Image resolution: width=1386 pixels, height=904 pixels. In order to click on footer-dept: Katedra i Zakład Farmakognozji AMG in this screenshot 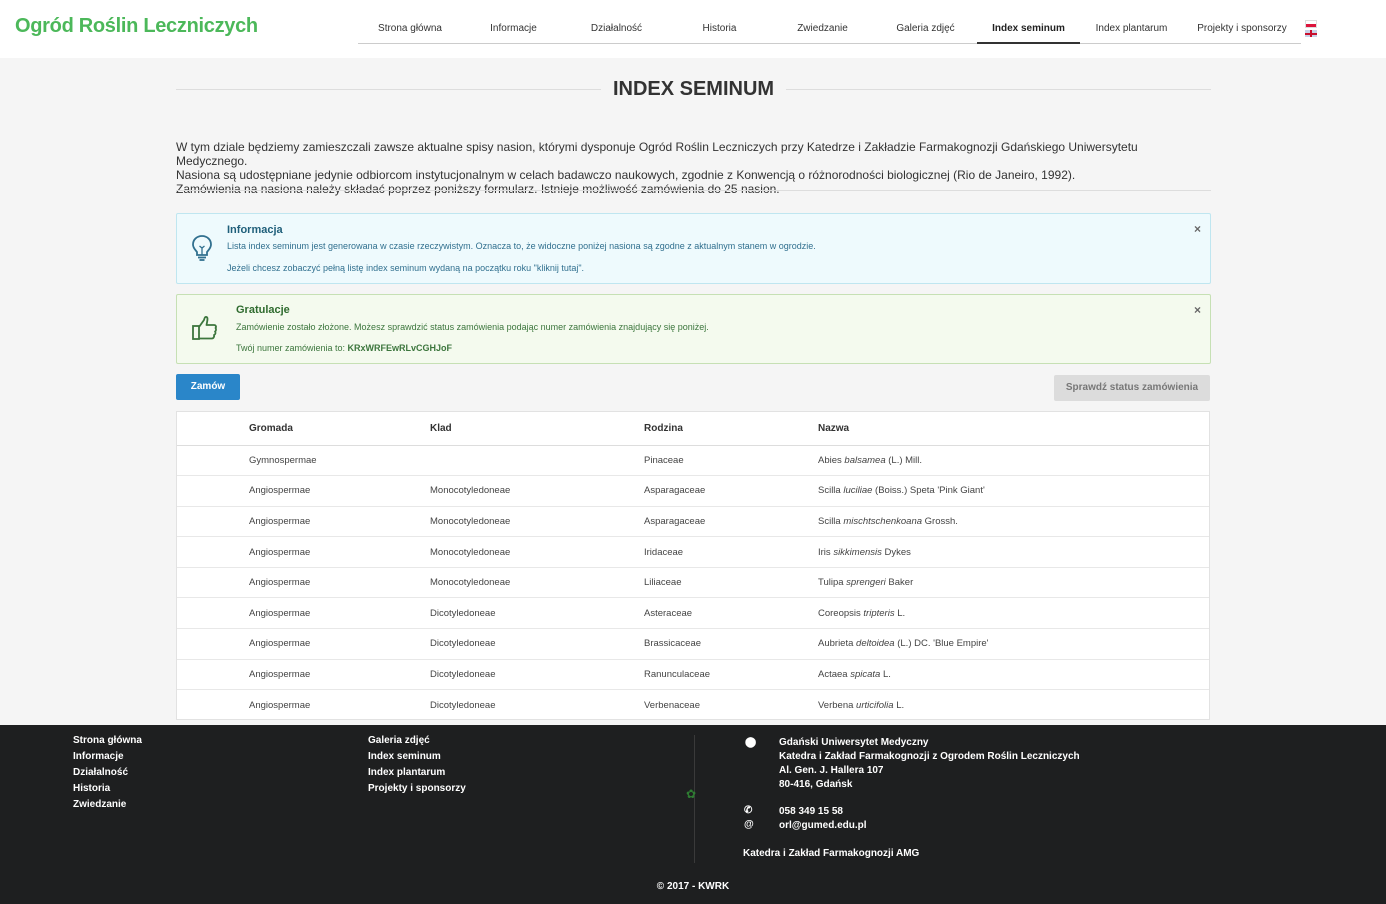, I will do `click(831, 853)`.